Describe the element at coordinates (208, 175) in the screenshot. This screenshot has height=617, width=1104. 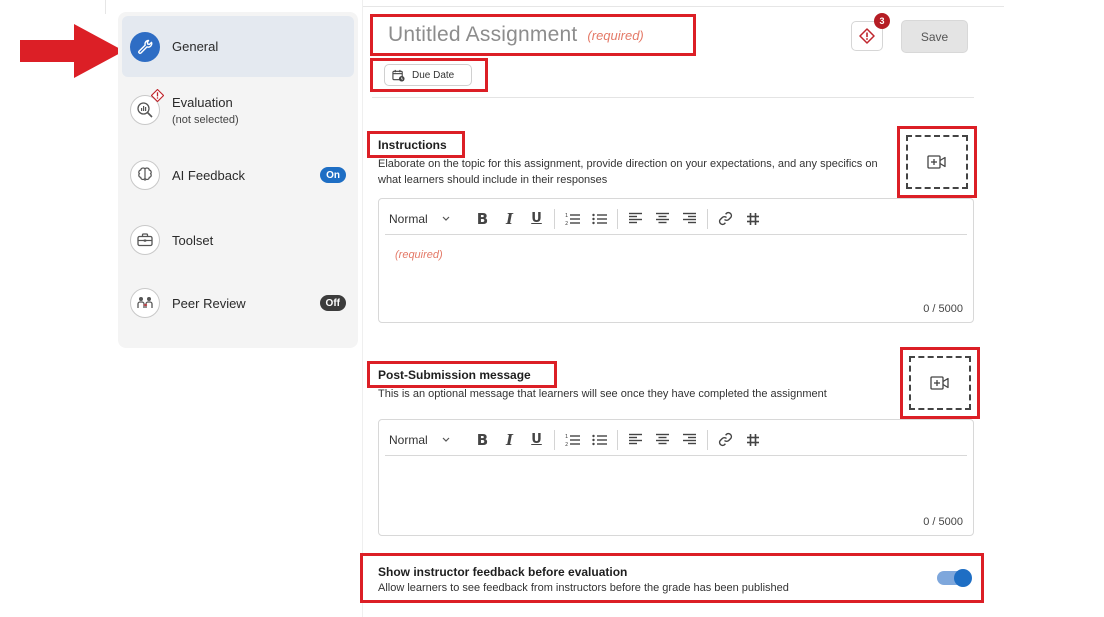
I see `sidebar-item-label: AI Feedback` at that location.